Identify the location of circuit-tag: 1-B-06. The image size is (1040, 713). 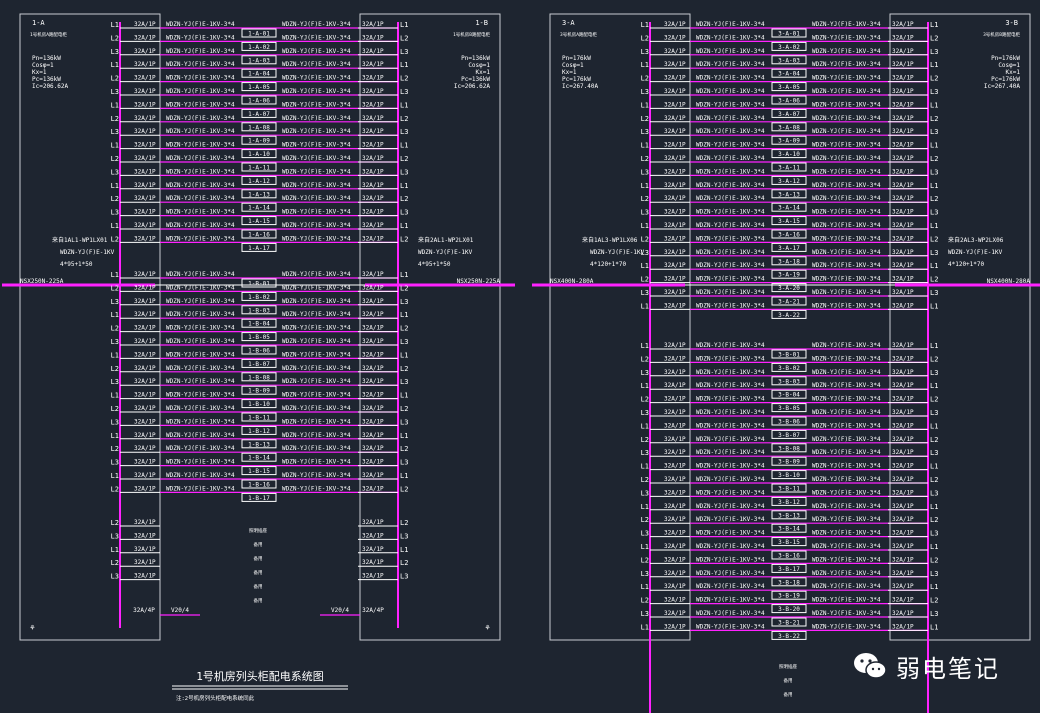
(259, 351).